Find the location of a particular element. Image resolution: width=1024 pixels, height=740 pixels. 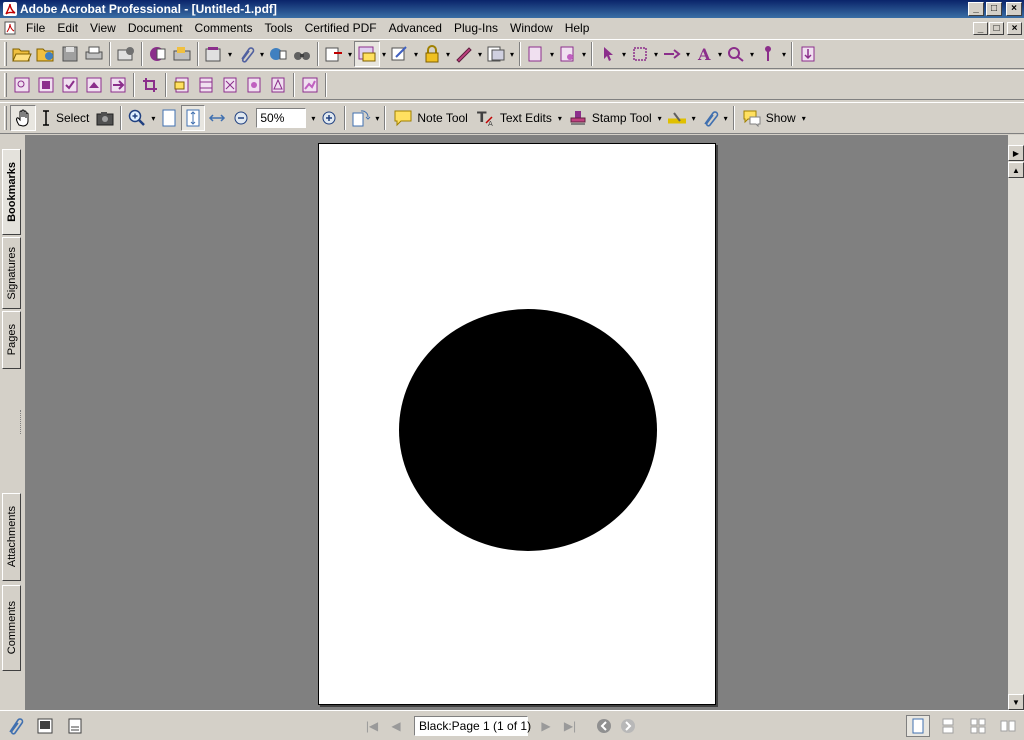

sign-dropdown-icon: ▾ is located at coordinates (416, 54).